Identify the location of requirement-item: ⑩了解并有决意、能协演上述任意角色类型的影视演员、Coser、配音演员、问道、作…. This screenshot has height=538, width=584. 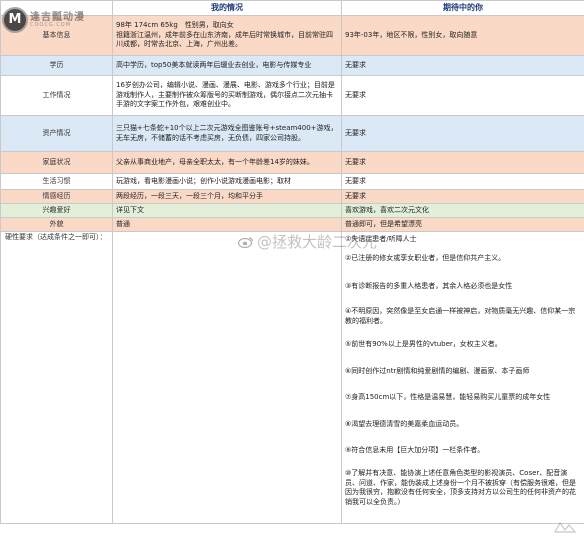
(460, 487).